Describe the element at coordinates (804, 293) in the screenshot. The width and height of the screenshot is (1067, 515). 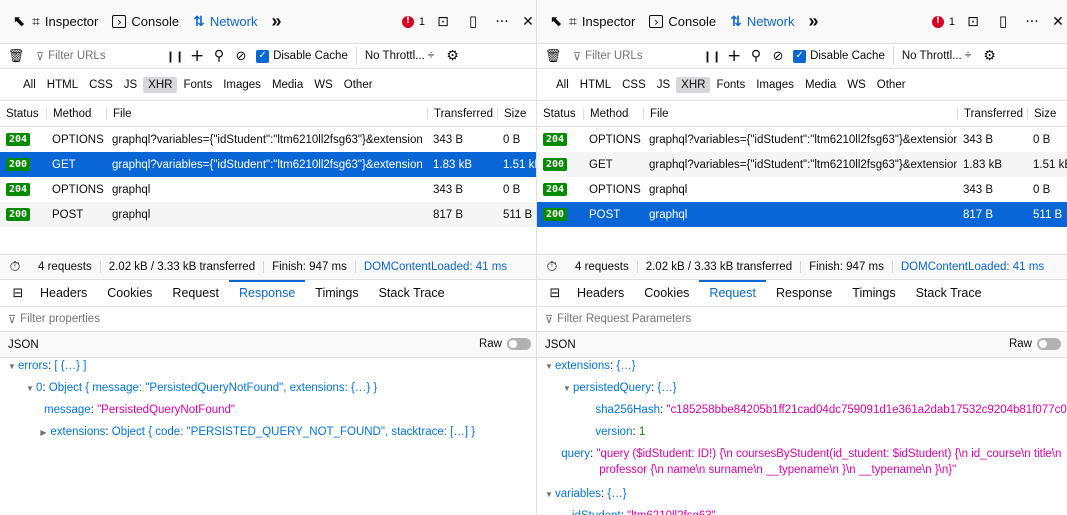
I see `tab-response: Response` at that location.